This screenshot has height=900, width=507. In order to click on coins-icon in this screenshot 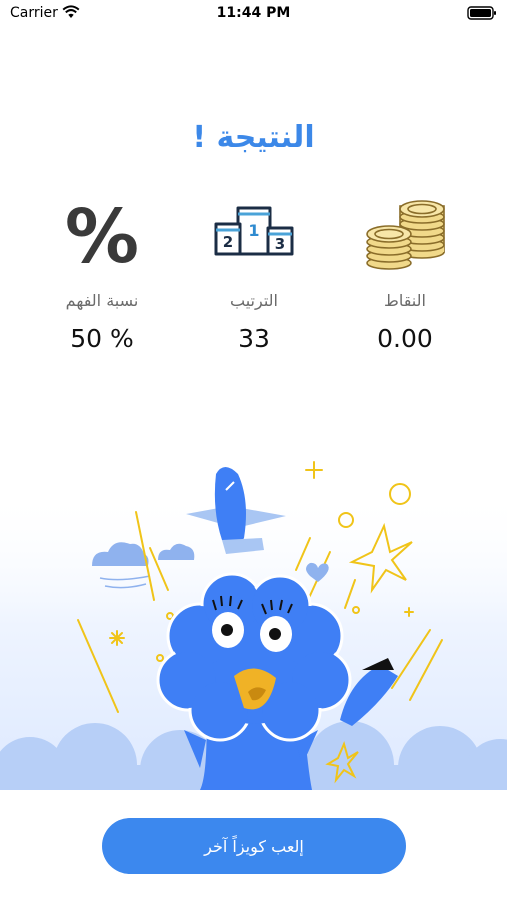, I will do `click(405, 235)`.